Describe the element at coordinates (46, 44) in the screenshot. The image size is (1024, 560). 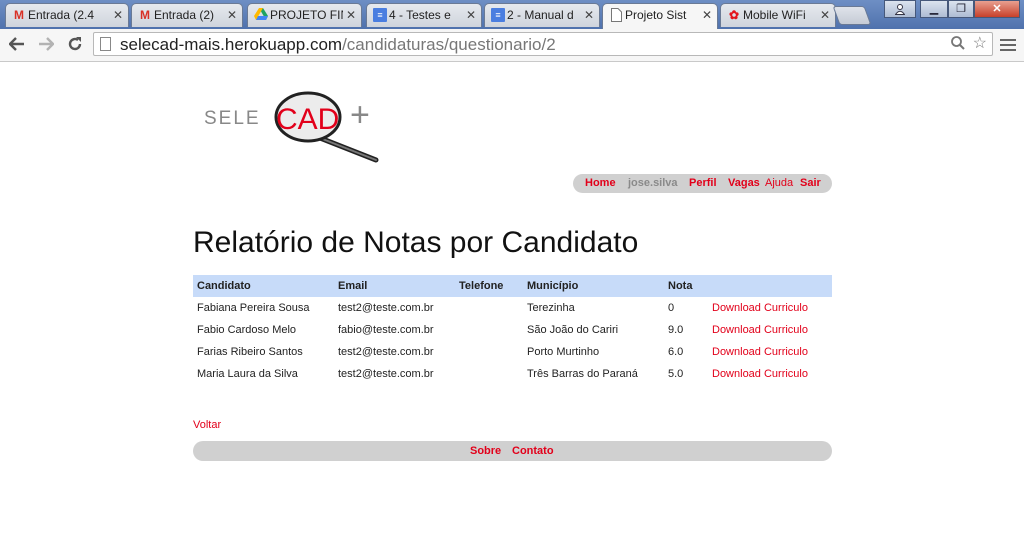
I see `forward-arrow-icon` at that location.